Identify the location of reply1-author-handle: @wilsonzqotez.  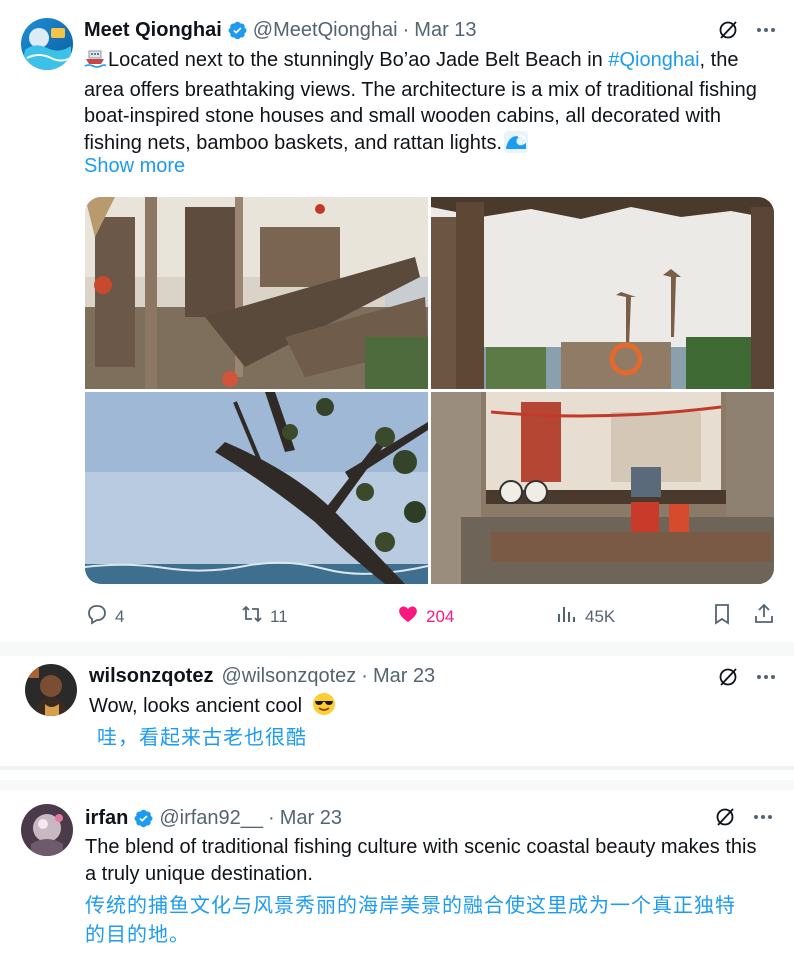
(288, 676).